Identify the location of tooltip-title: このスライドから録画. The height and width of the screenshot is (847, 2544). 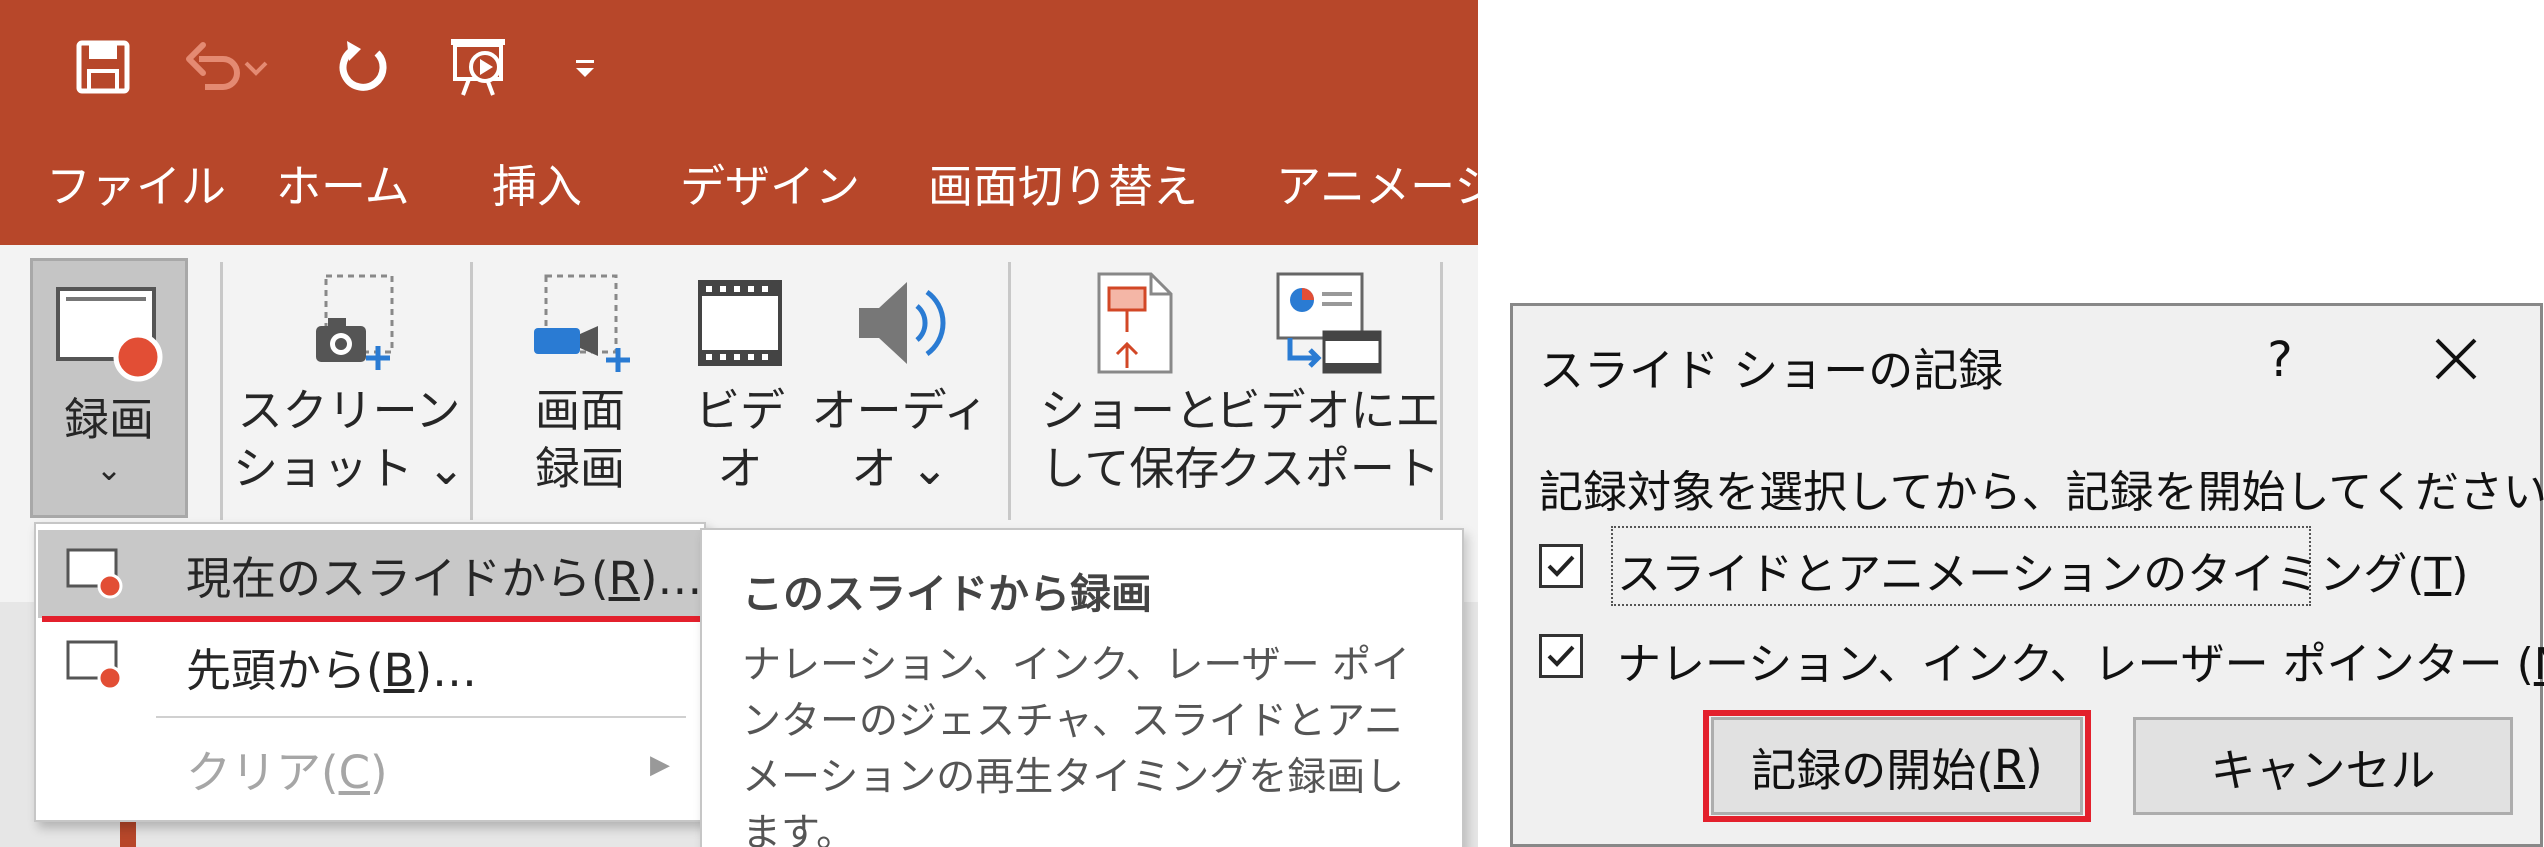
(947, 594).